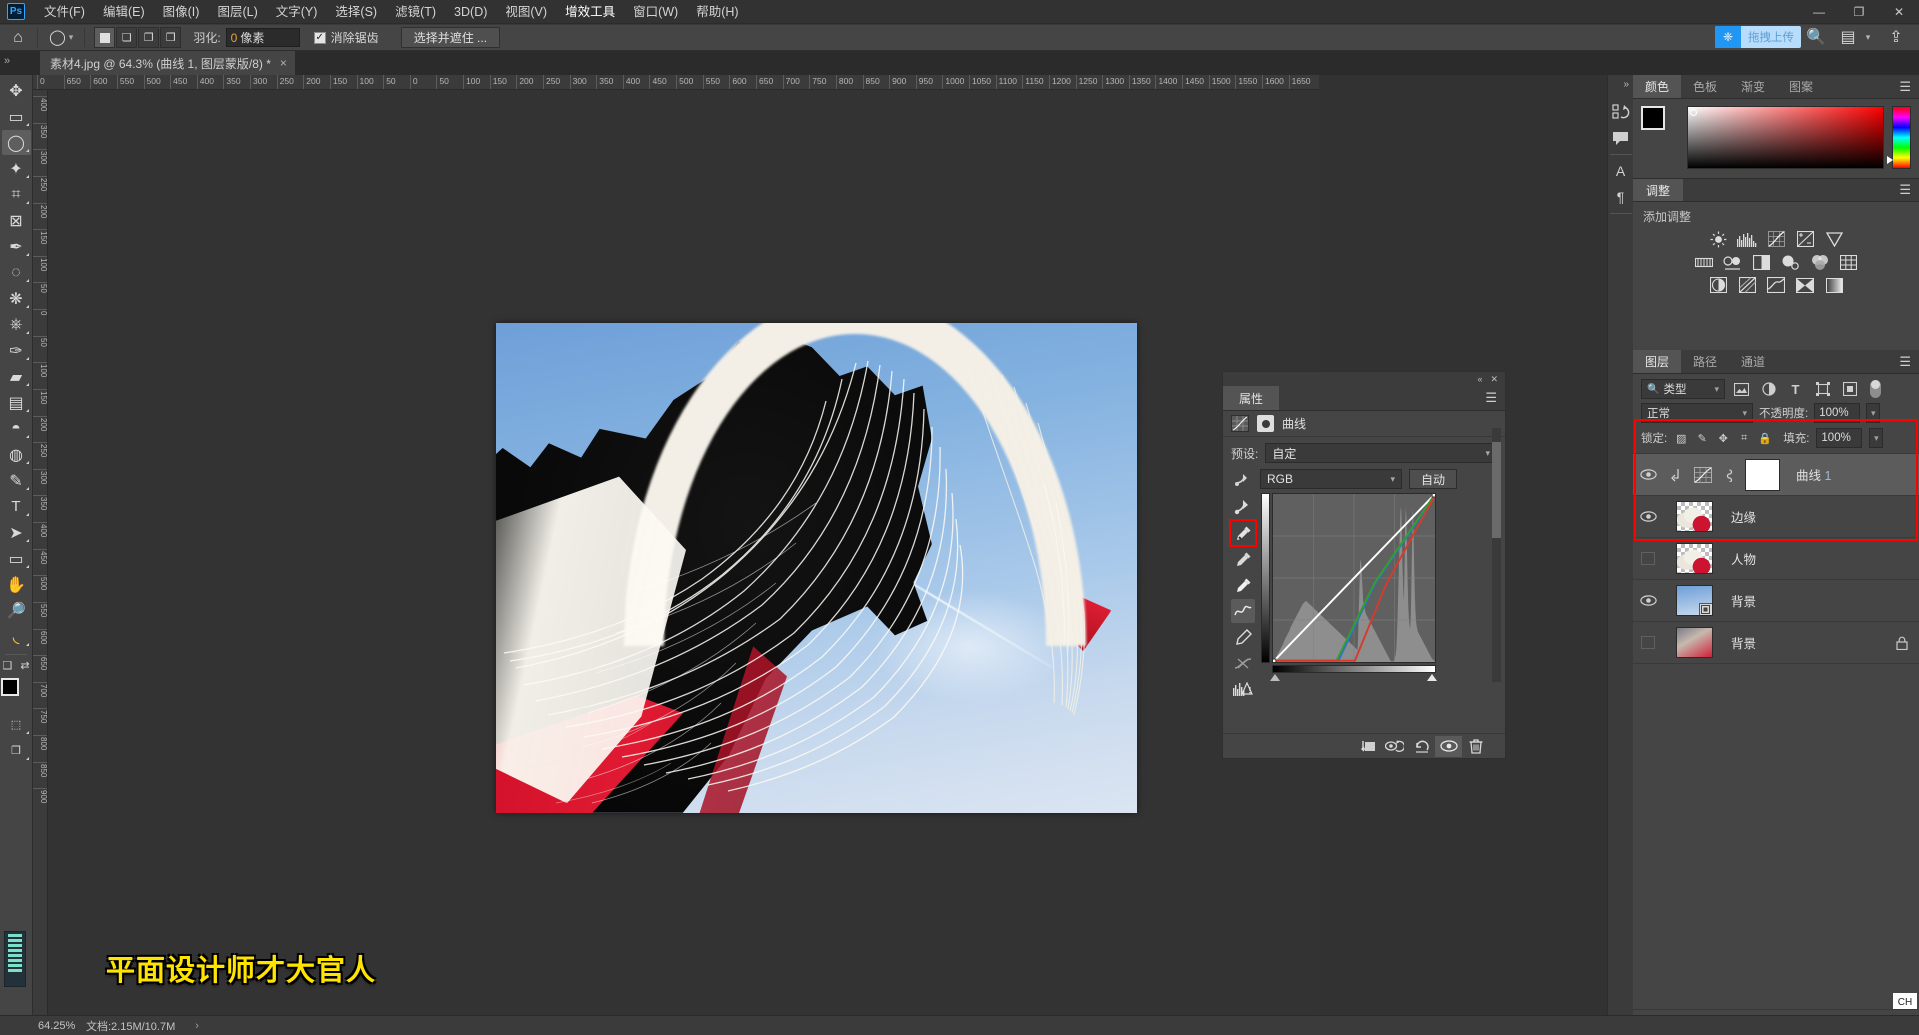  I want to click on layer-name: 人物, so click(1822, 558).